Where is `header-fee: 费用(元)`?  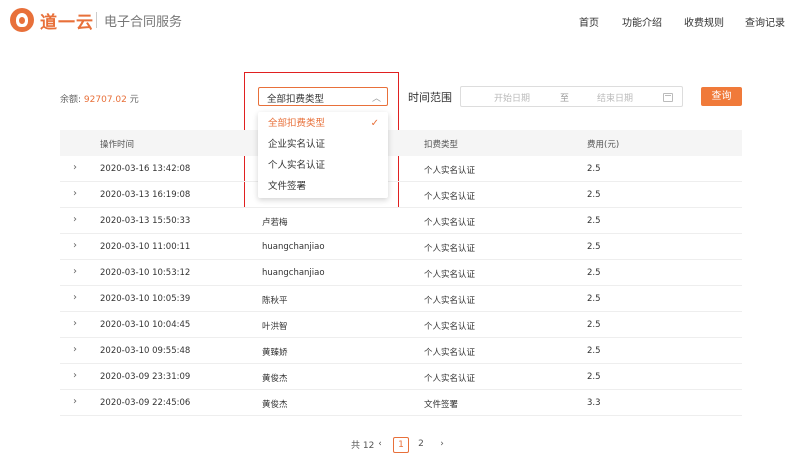
header-fee: 费用(元) is located at coordinates (603, 145).